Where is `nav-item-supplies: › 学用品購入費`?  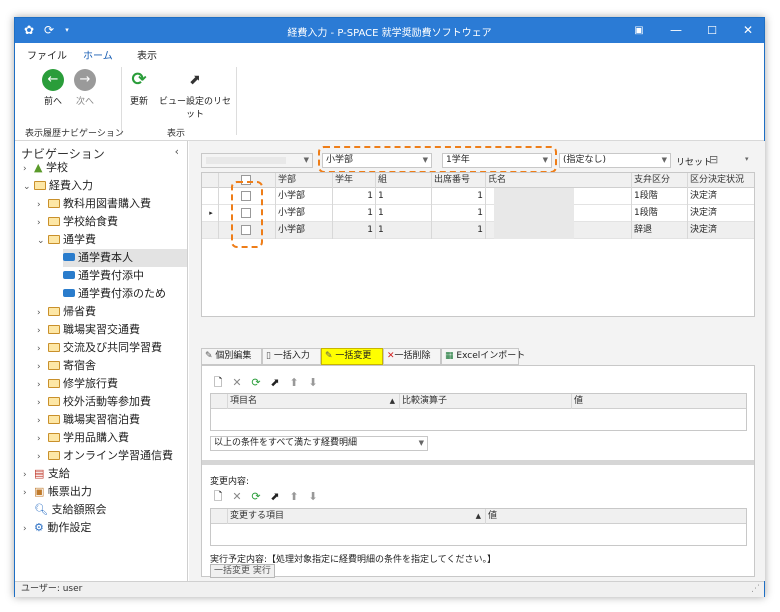
nav-item-supplies: › 学用品購入費 is located at coordinates (83, 438).